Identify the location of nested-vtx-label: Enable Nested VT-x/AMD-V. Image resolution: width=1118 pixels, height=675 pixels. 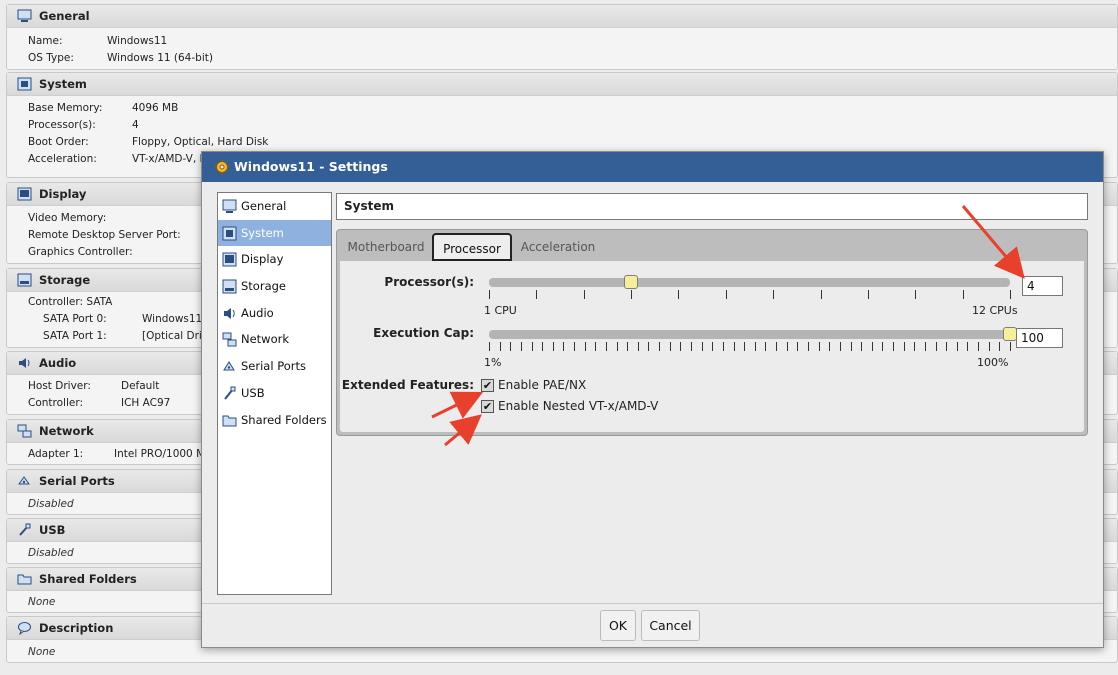
(578, 406).